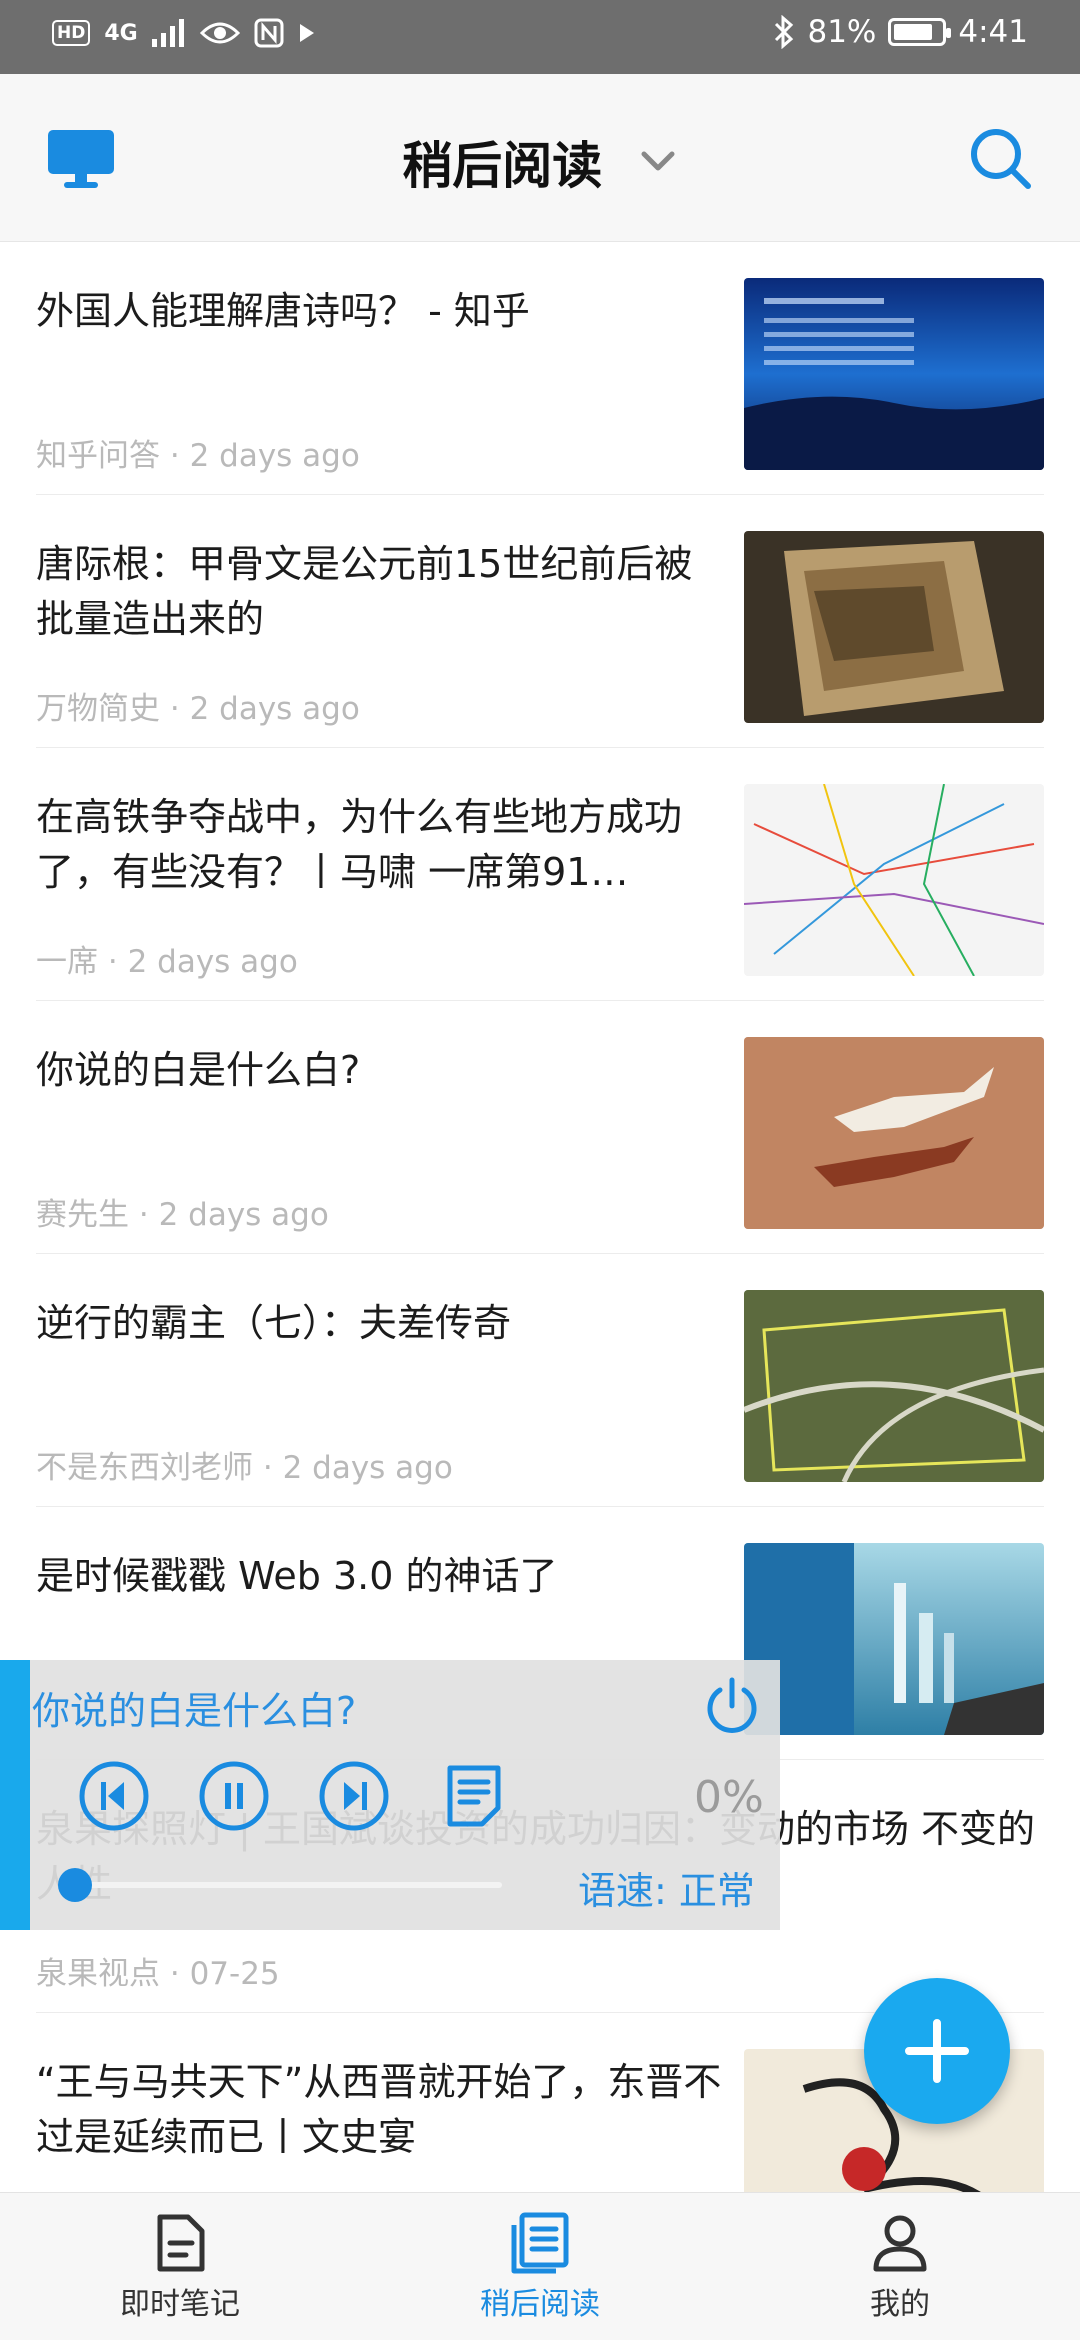  I want to click on player-title: 你说的白是什么白?, so click(194, 1711).